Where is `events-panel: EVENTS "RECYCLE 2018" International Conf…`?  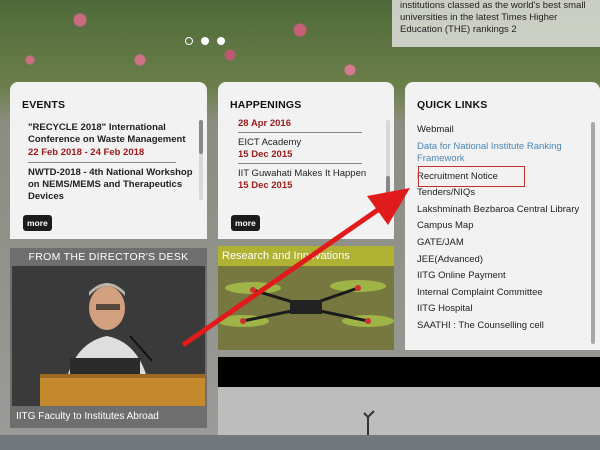 events-panel: EVENTS "RECYCLE 2018" International Conf… is located at coordinates (108, 160).